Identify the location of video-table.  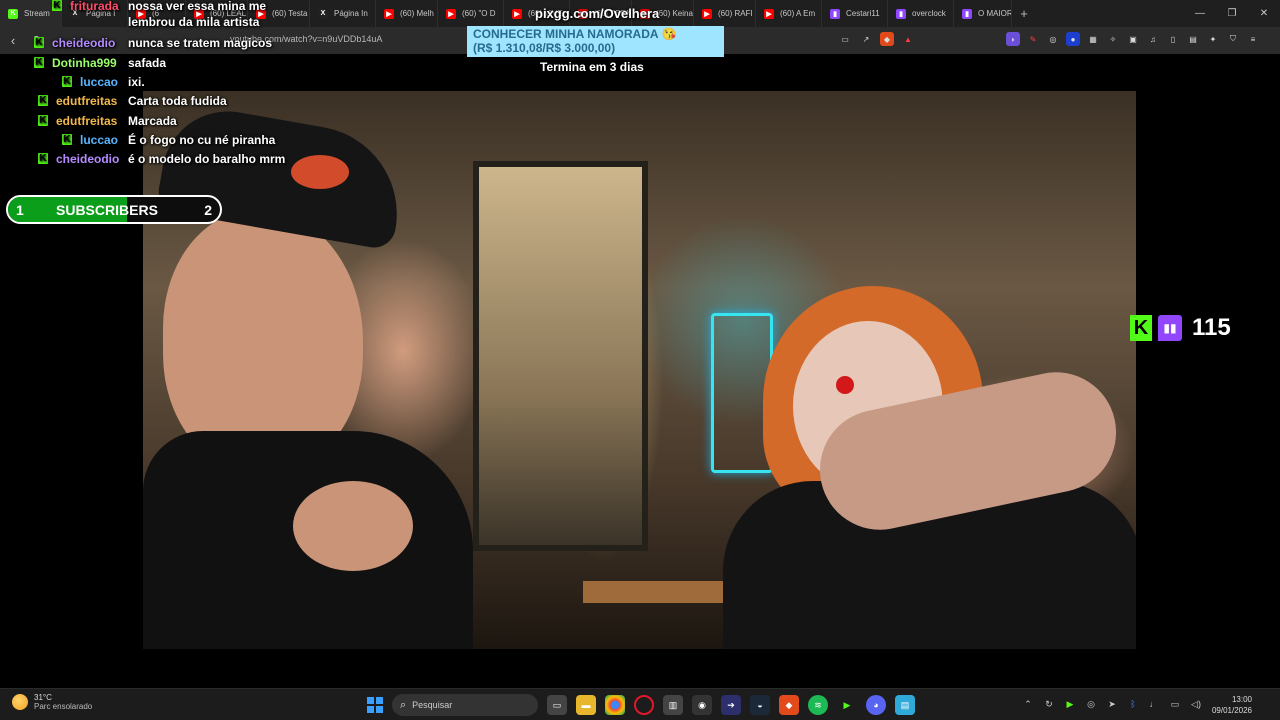
(658, 592).